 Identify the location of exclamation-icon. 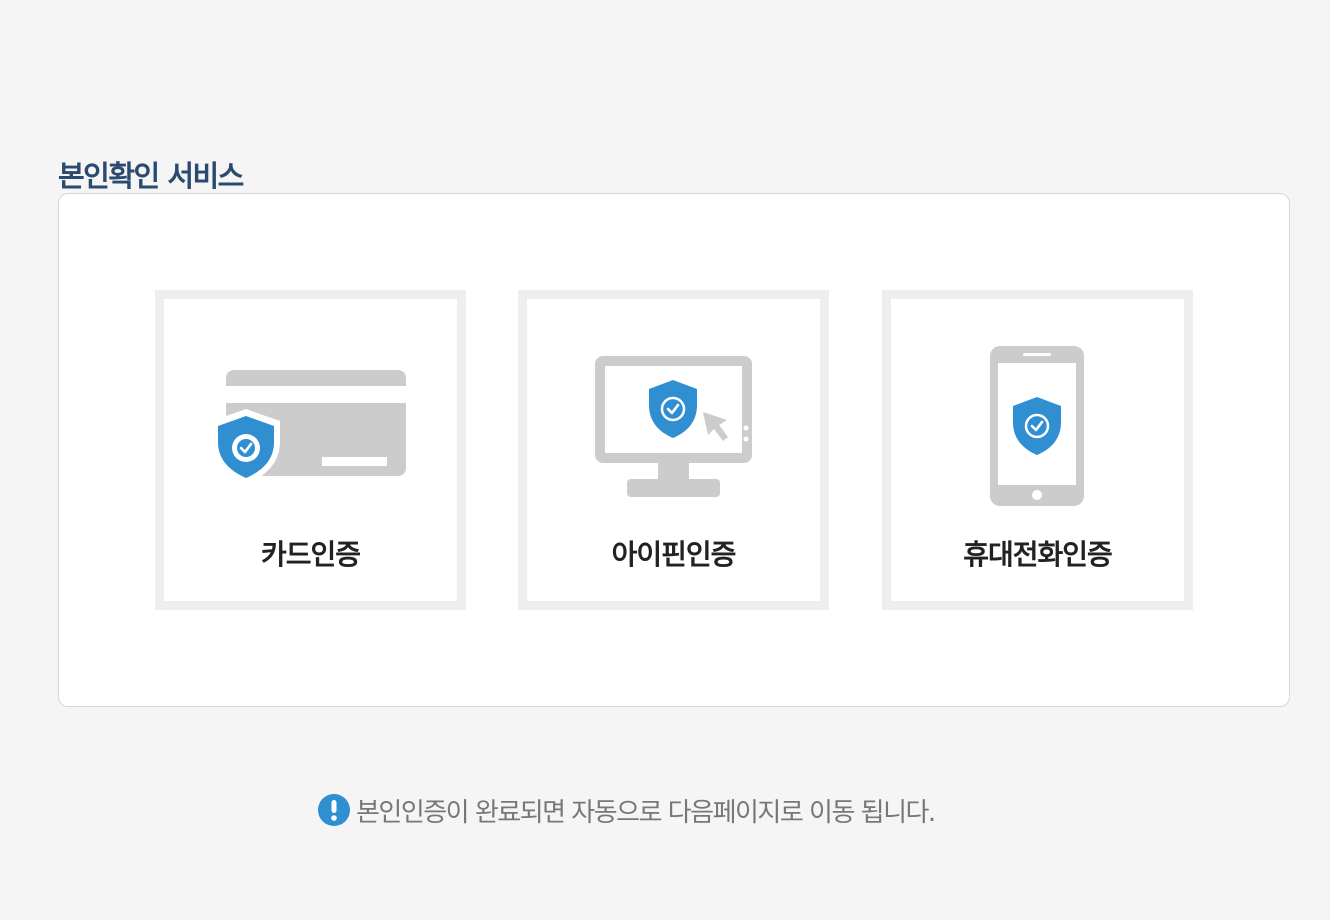
(334, 810).